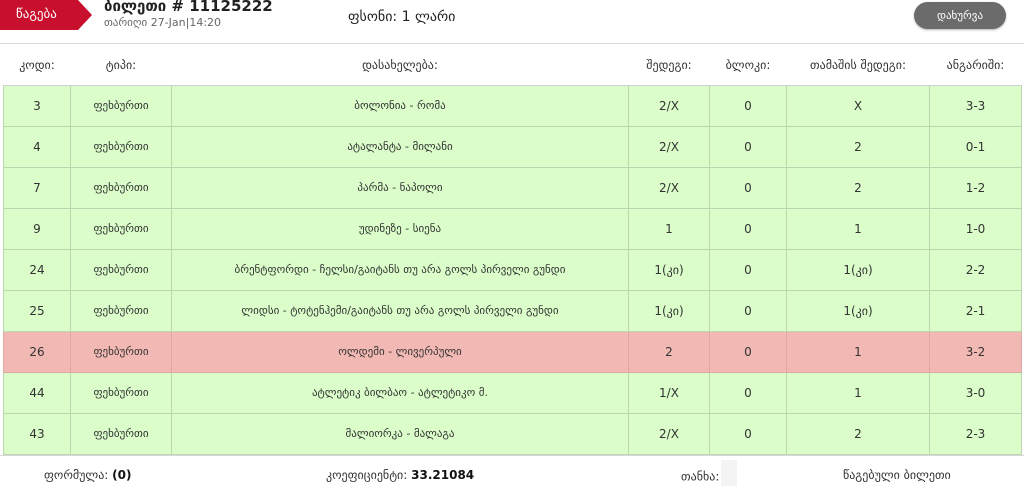 The width and height of the screenshot is (1024, 495). What do you see at coordinates (37, 228) in the screenshot?
I see `cell-code: 9` at bounding box center [37, 228].